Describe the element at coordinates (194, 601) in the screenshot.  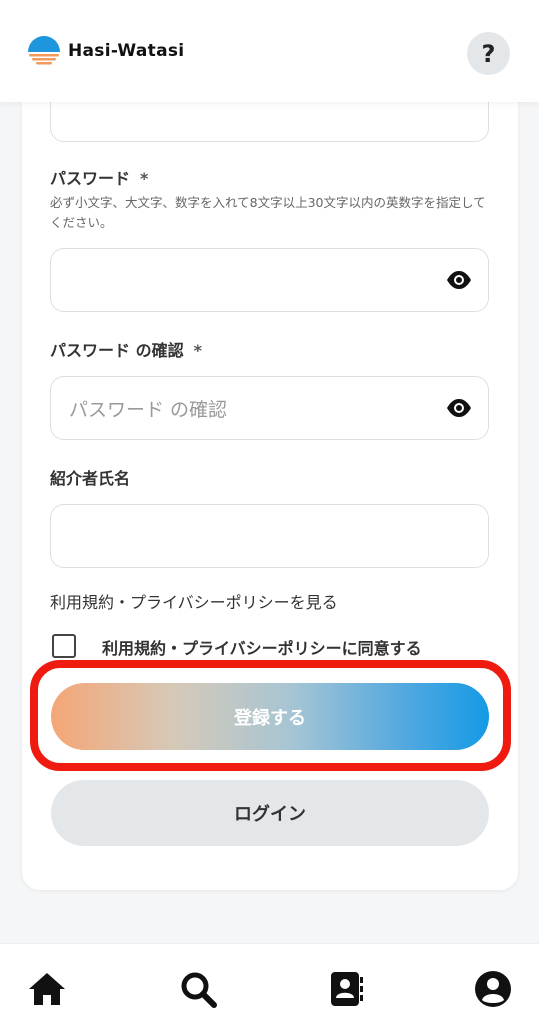
I see `terms-link: 利用規約・プライバシーポリシーを見る` at that location.